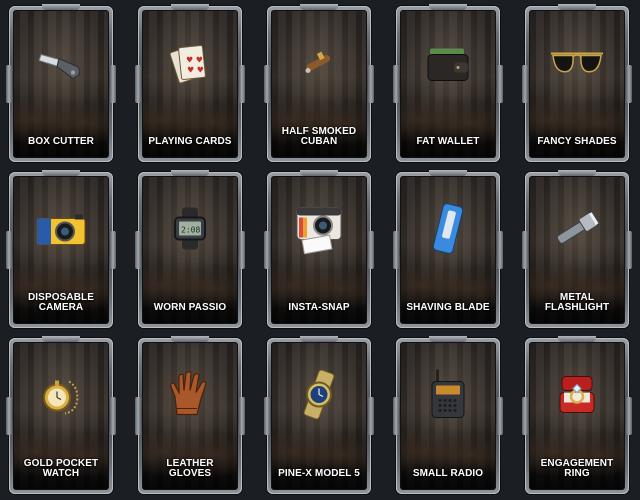  I want to click on disposable-camera-icon, so click(61, 231).